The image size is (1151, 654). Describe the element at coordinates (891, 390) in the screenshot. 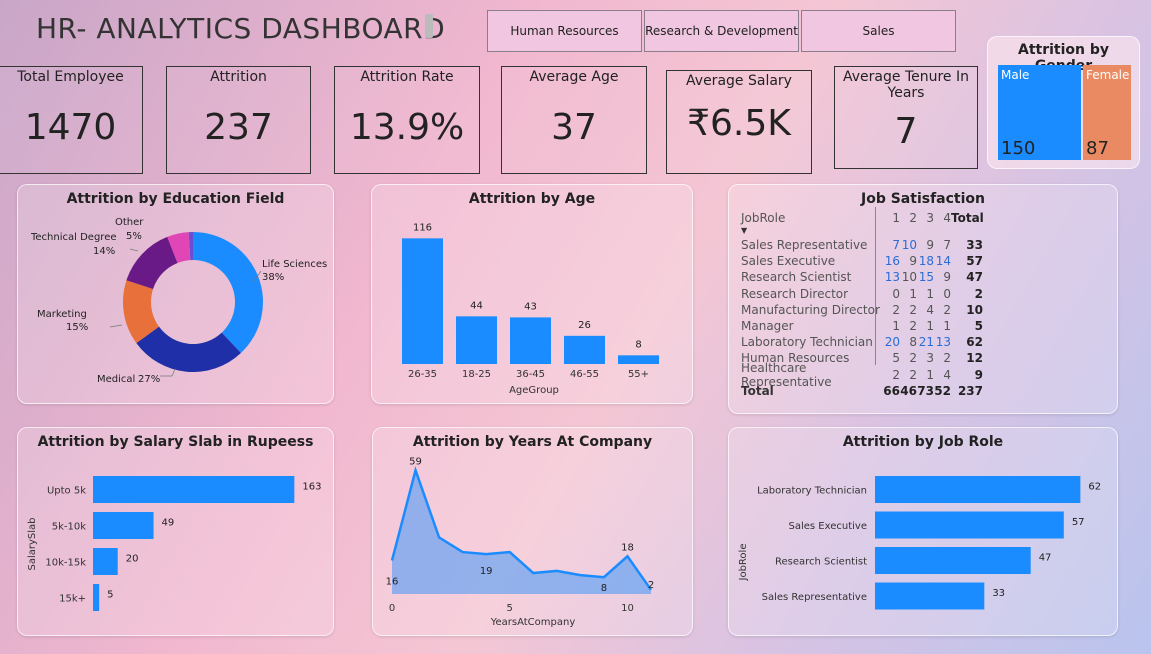

I see `row-cell: 66` at that location.